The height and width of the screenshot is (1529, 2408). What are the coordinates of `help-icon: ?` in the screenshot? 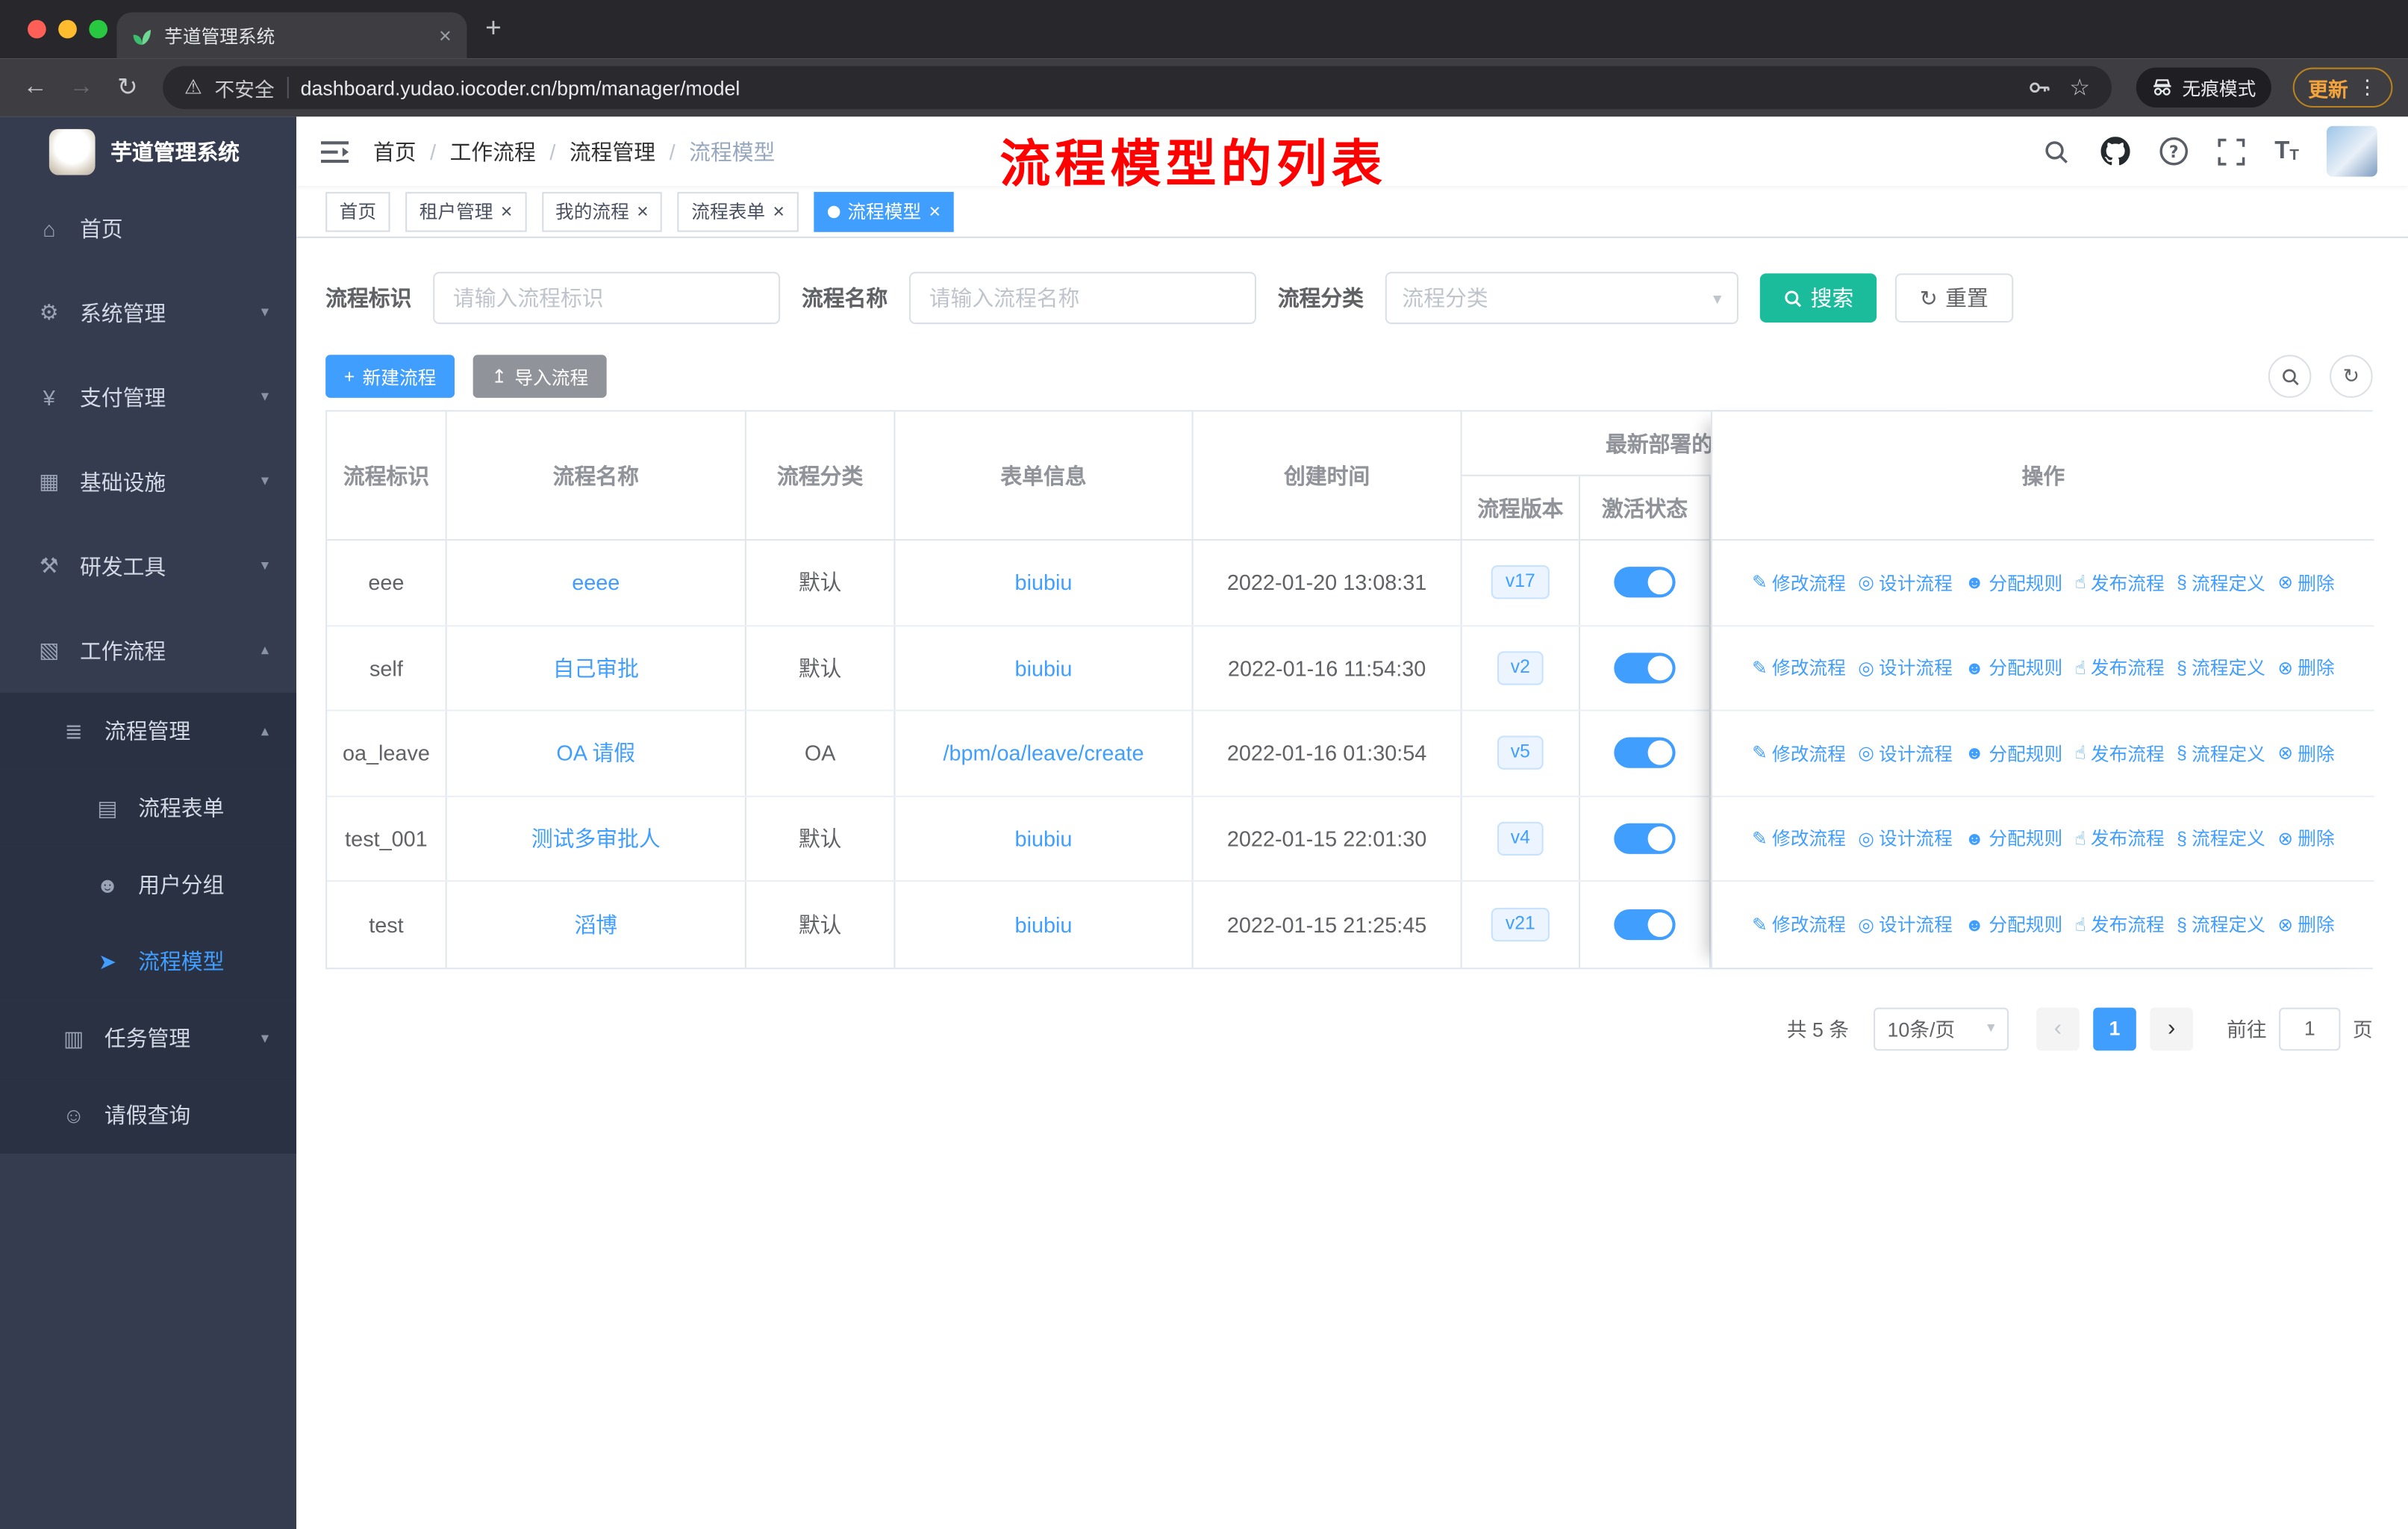 It's located at (2173, 151).